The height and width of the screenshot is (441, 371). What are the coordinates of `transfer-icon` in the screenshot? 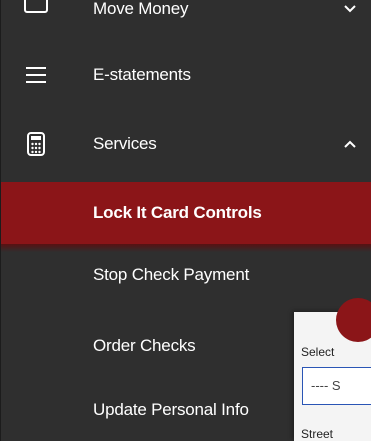 It's located at (36, 11).